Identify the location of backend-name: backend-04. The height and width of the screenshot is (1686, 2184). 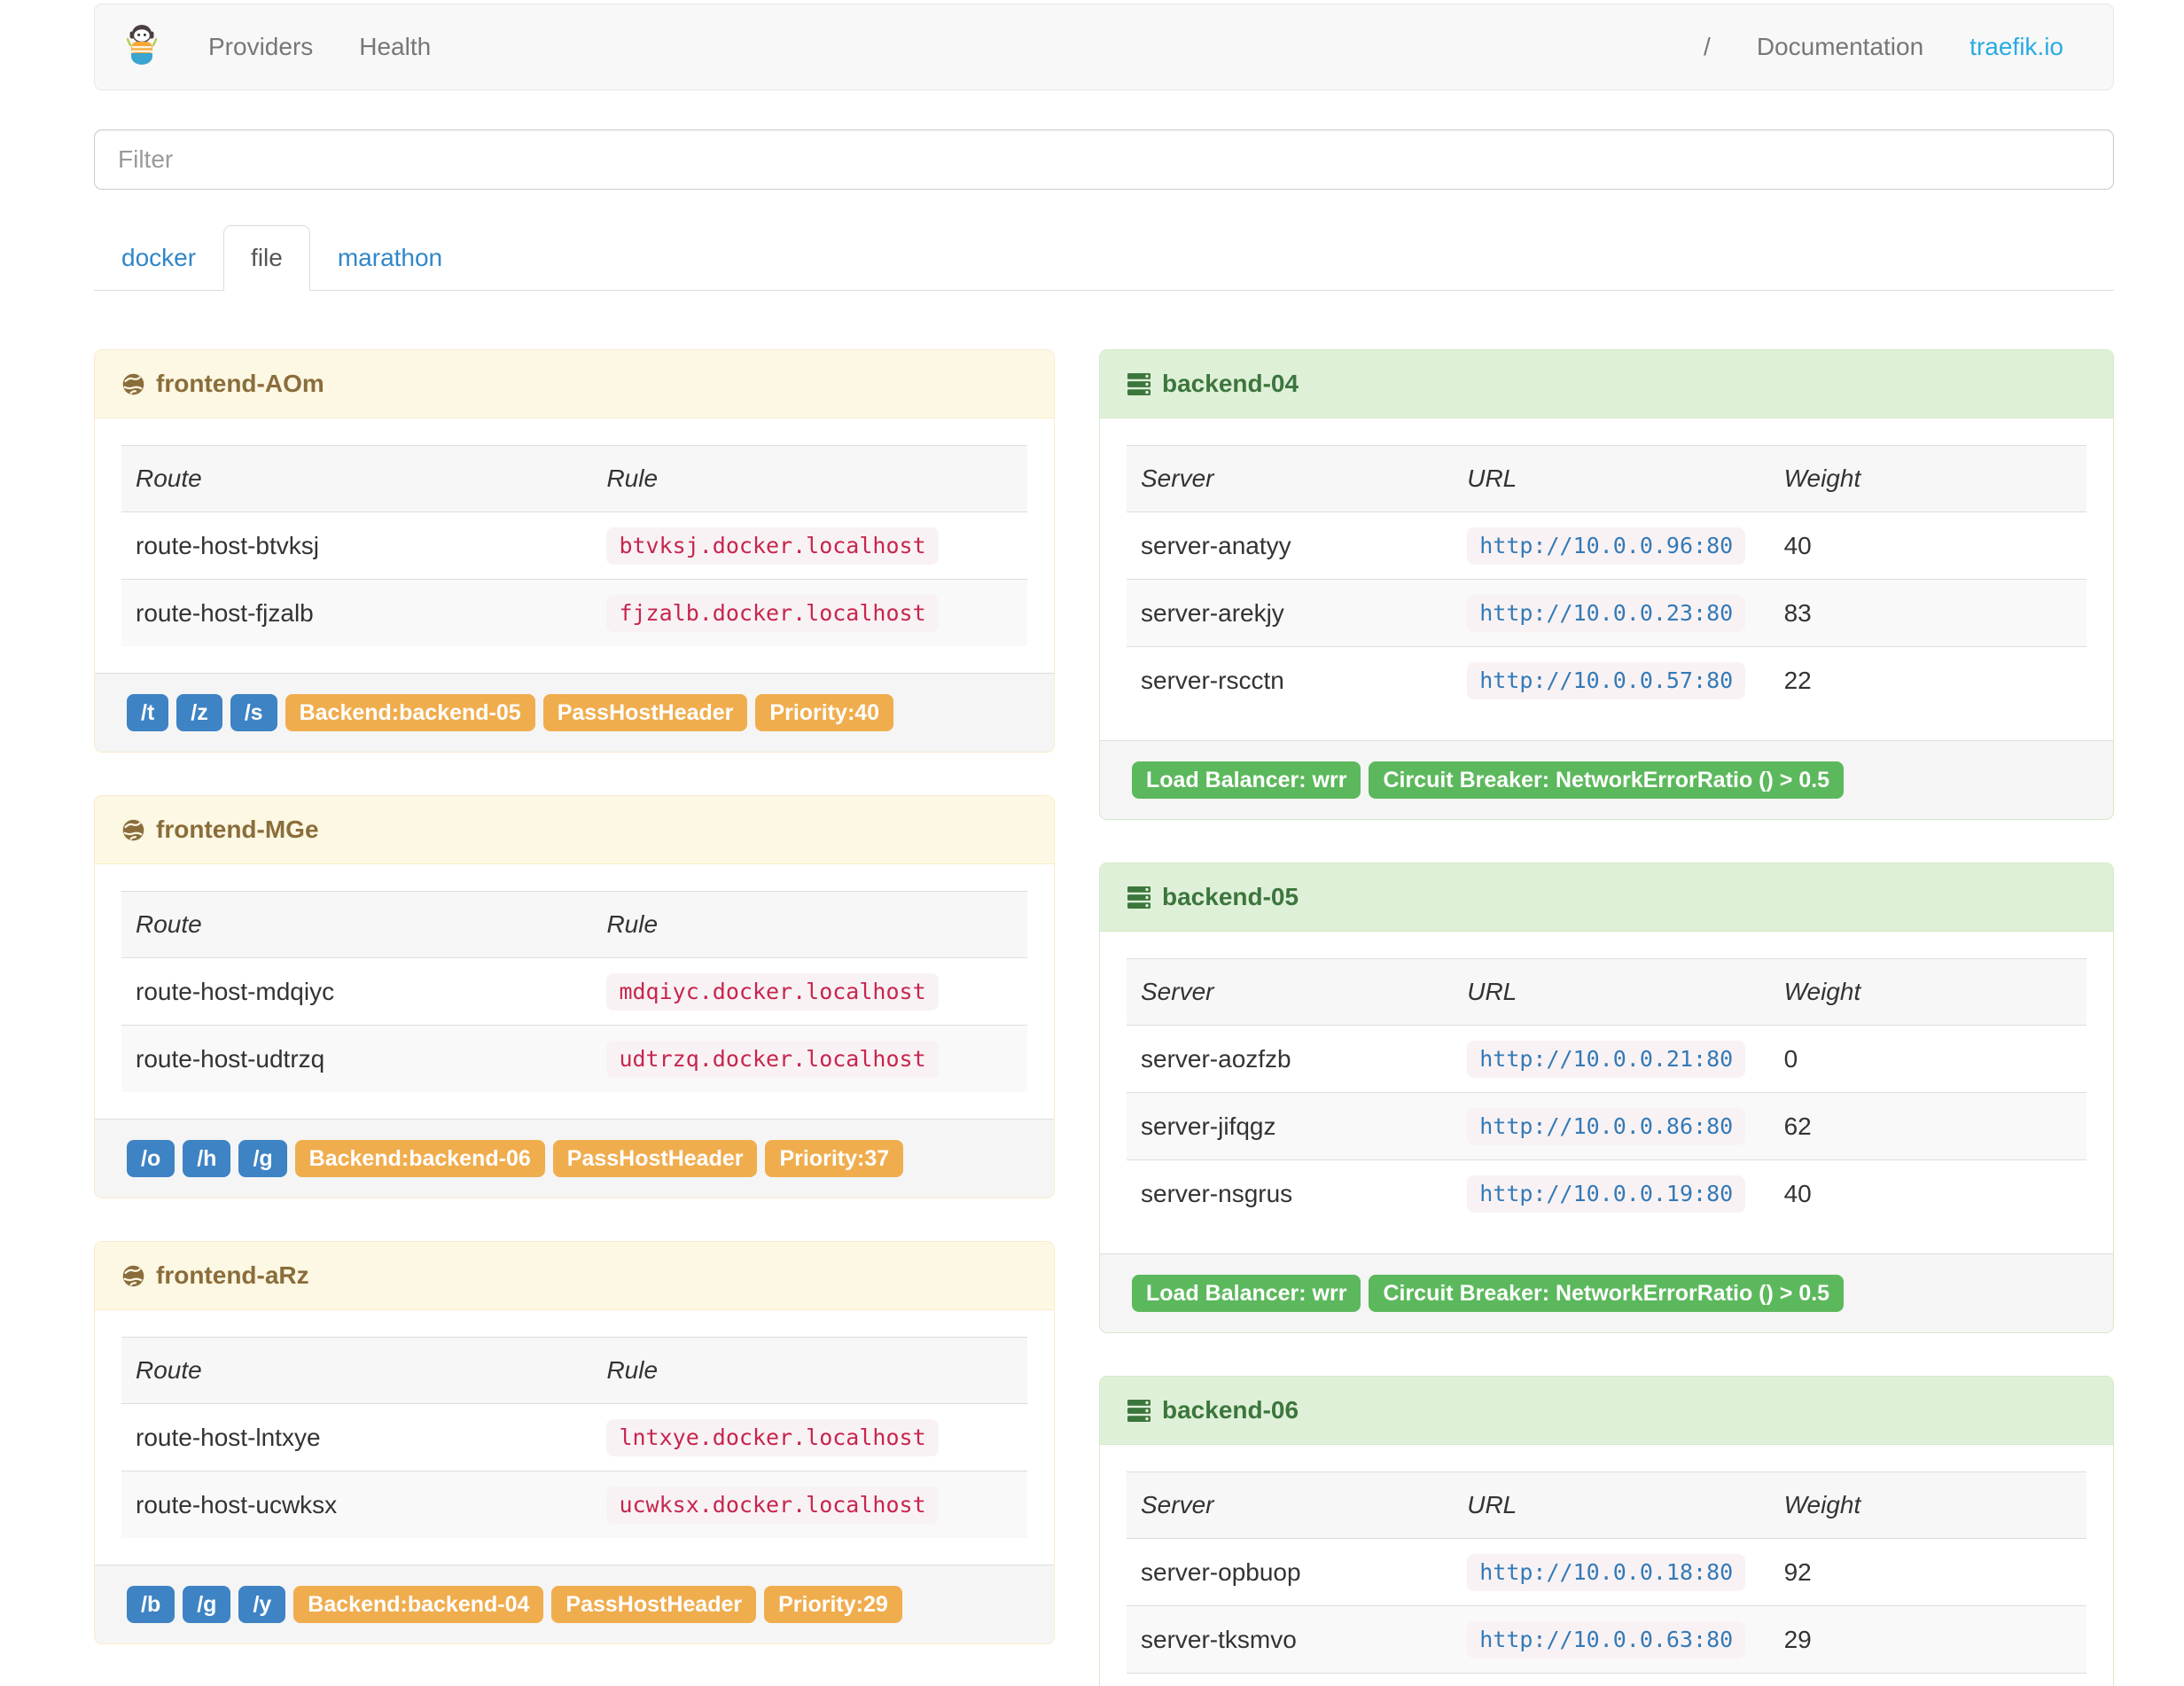
(1230, 384).